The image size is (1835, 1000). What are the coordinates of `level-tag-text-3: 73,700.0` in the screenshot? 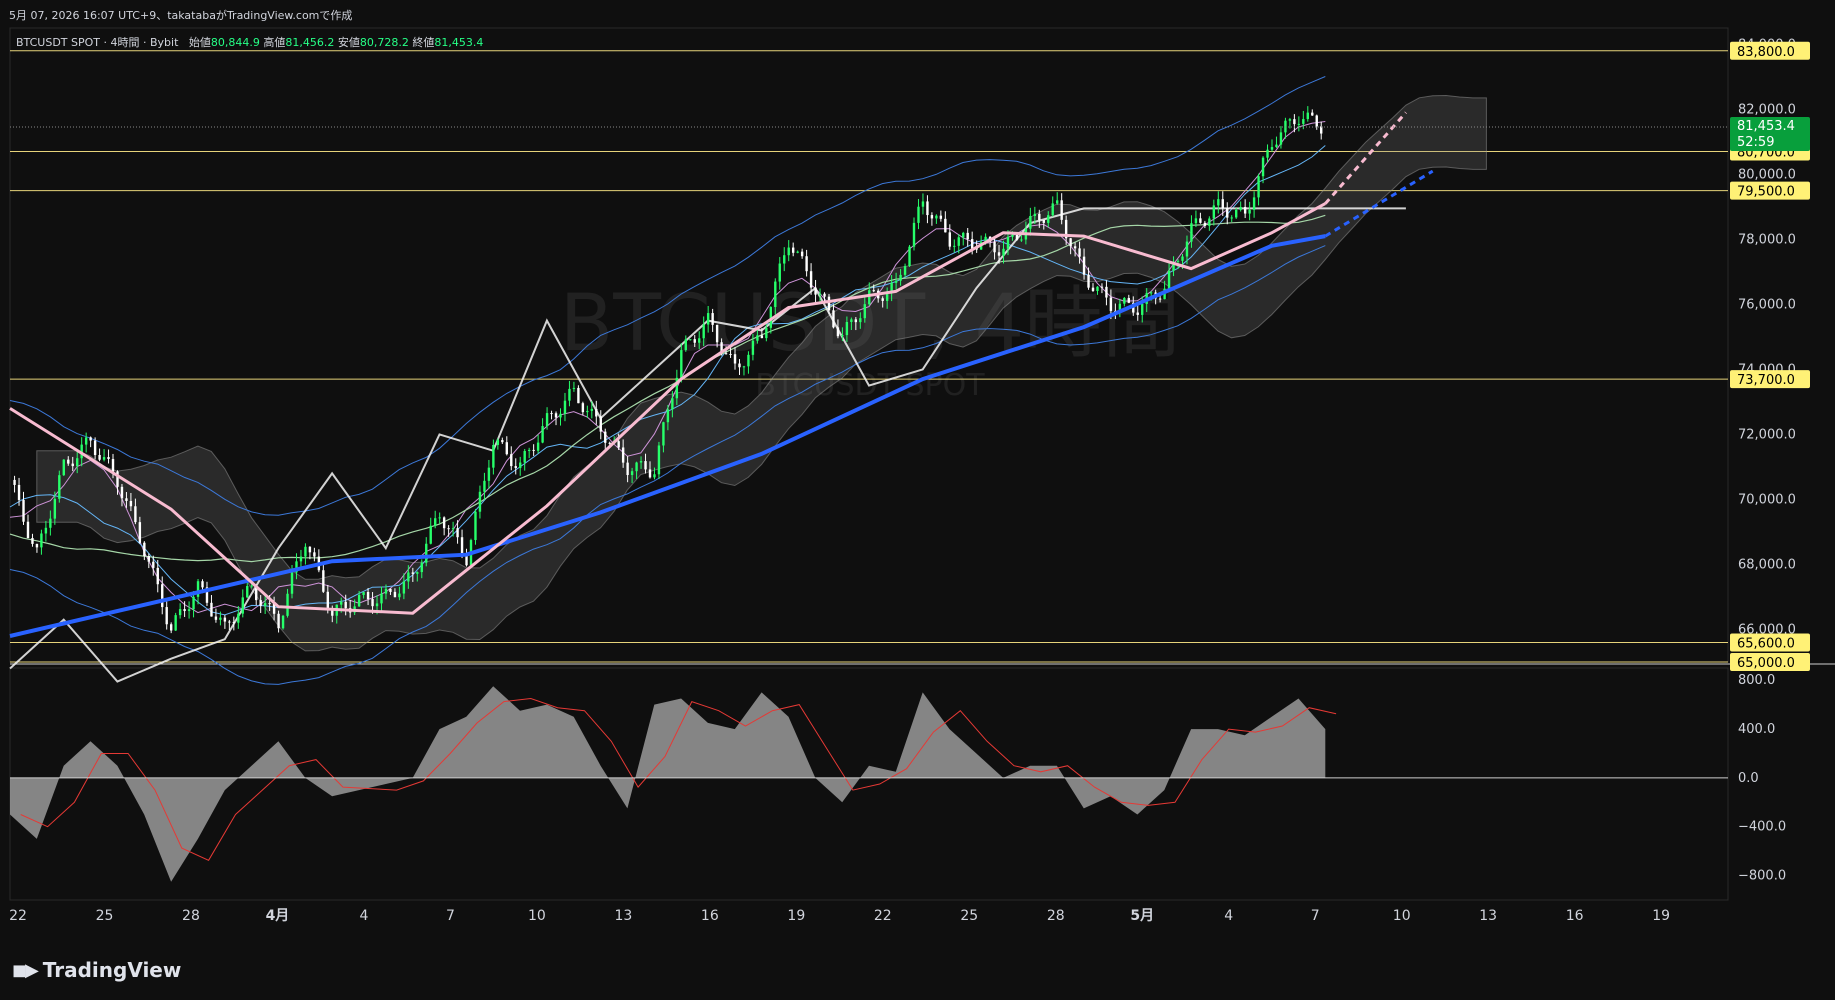 It's located at (1766, 380).